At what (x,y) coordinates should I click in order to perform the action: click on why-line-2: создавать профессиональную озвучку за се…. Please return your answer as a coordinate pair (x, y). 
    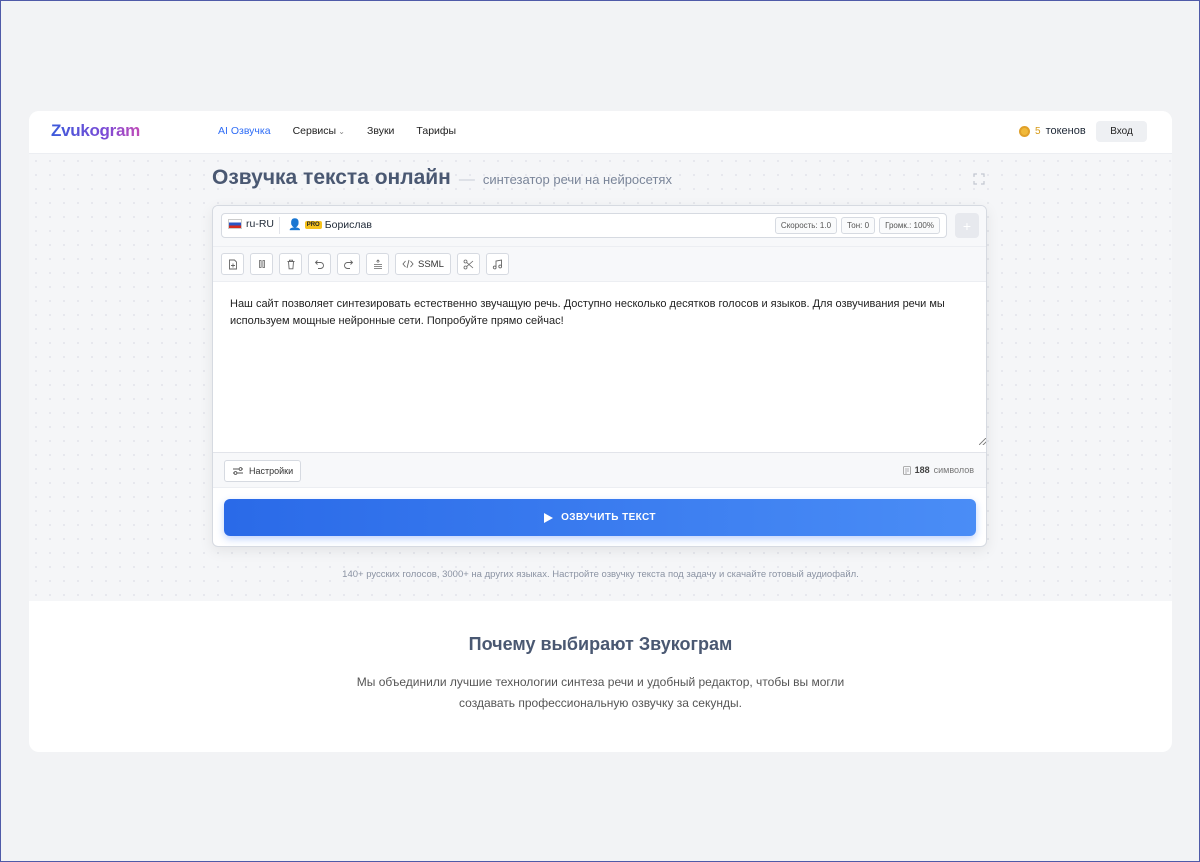
    Looking at the image, I should click on (600, 703).